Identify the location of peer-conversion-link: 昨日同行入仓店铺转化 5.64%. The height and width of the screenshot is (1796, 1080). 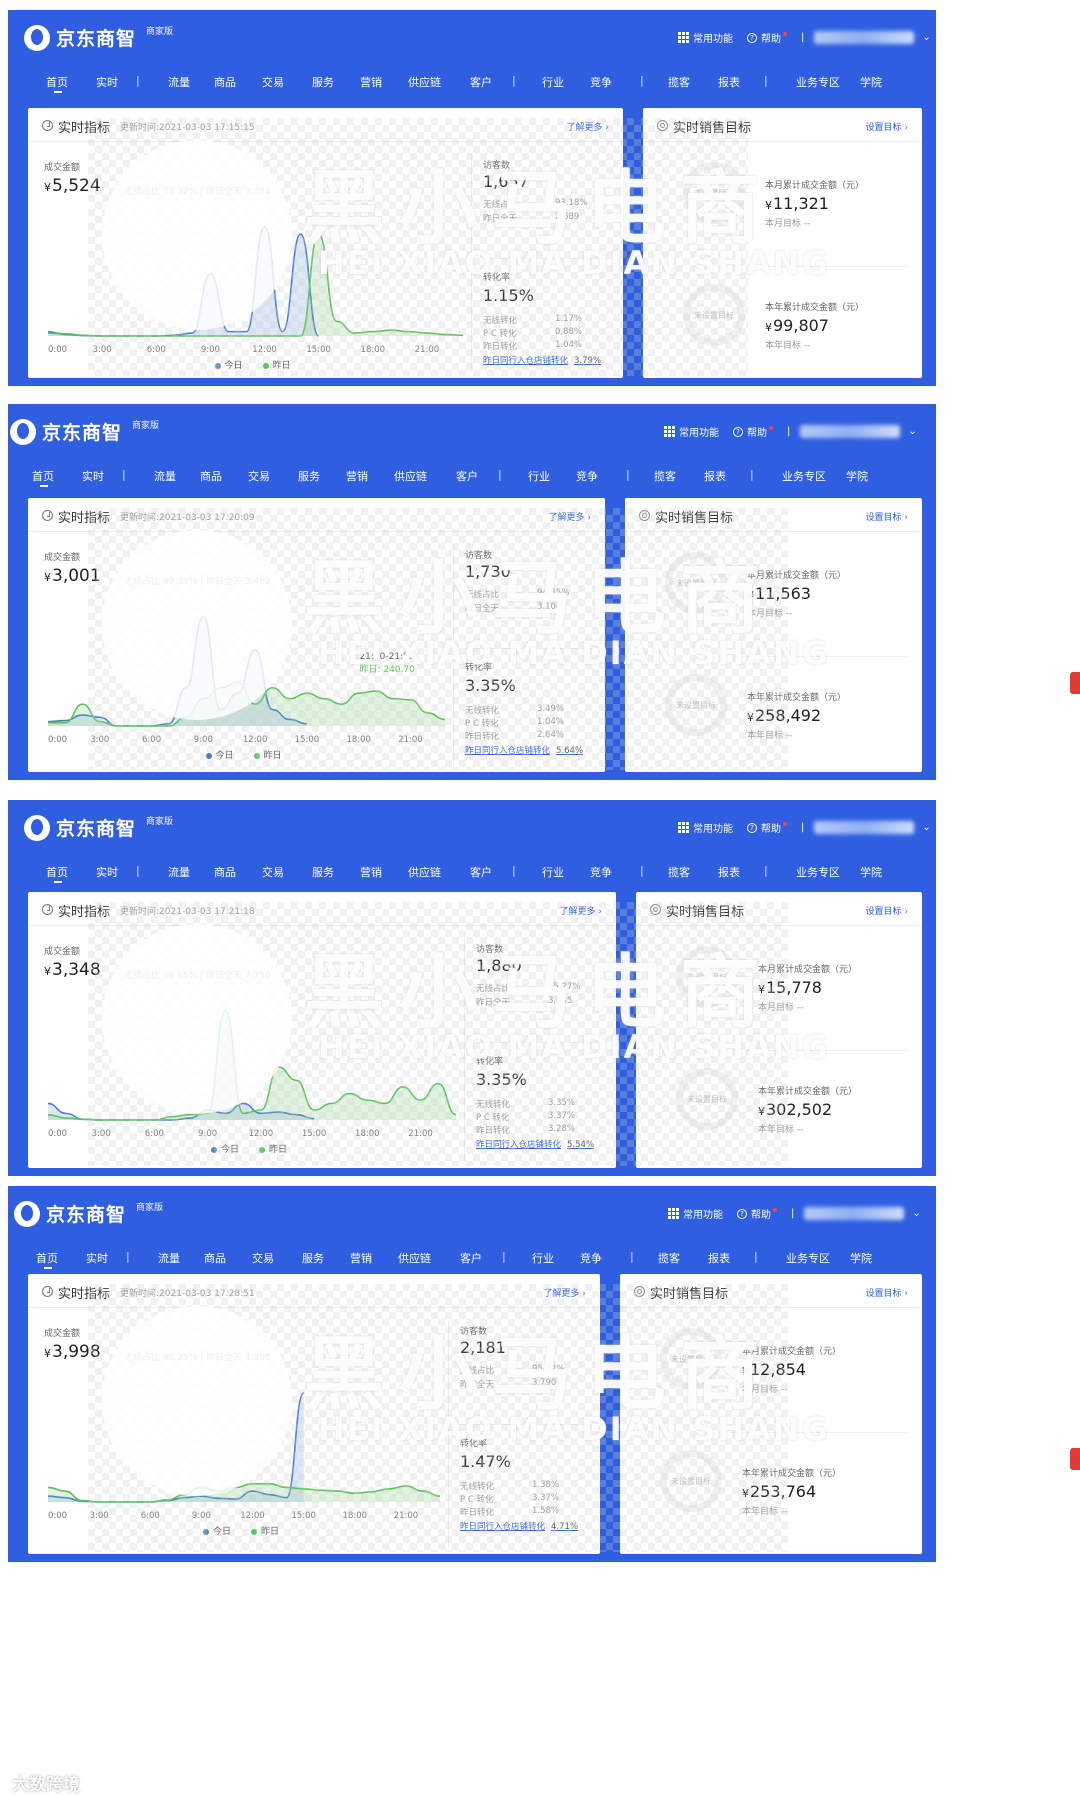
(524, 750).